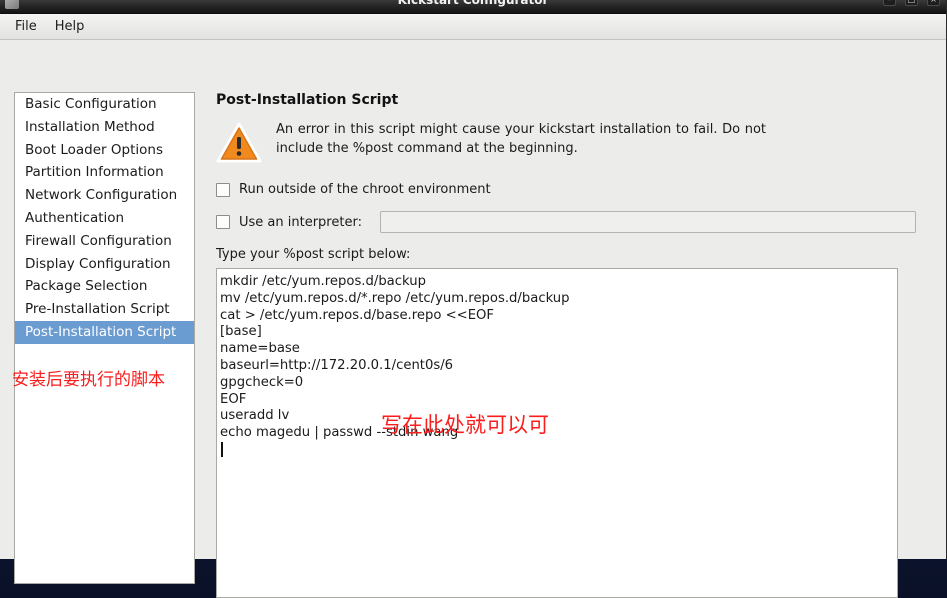 The width and height of the screenshot is (947, 598). What do you see at coordinates (104, 195) in the screenshot?
I see `sidebar-item-network-configuration: Network Configuration` at bounding box center [104, 195].